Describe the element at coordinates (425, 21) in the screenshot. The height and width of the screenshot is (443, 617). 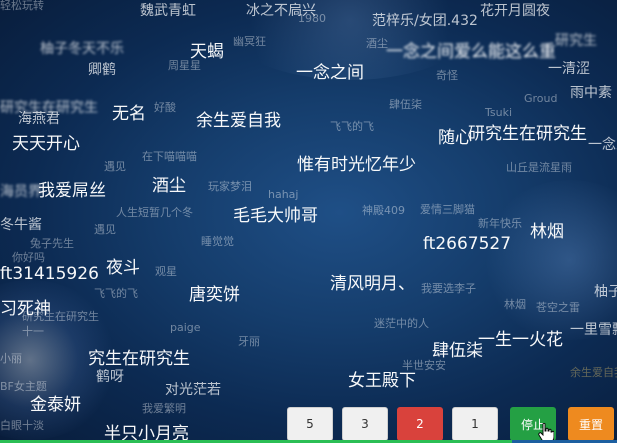
I see `danmaku-message: 范梓乐/女团.432` at that location.